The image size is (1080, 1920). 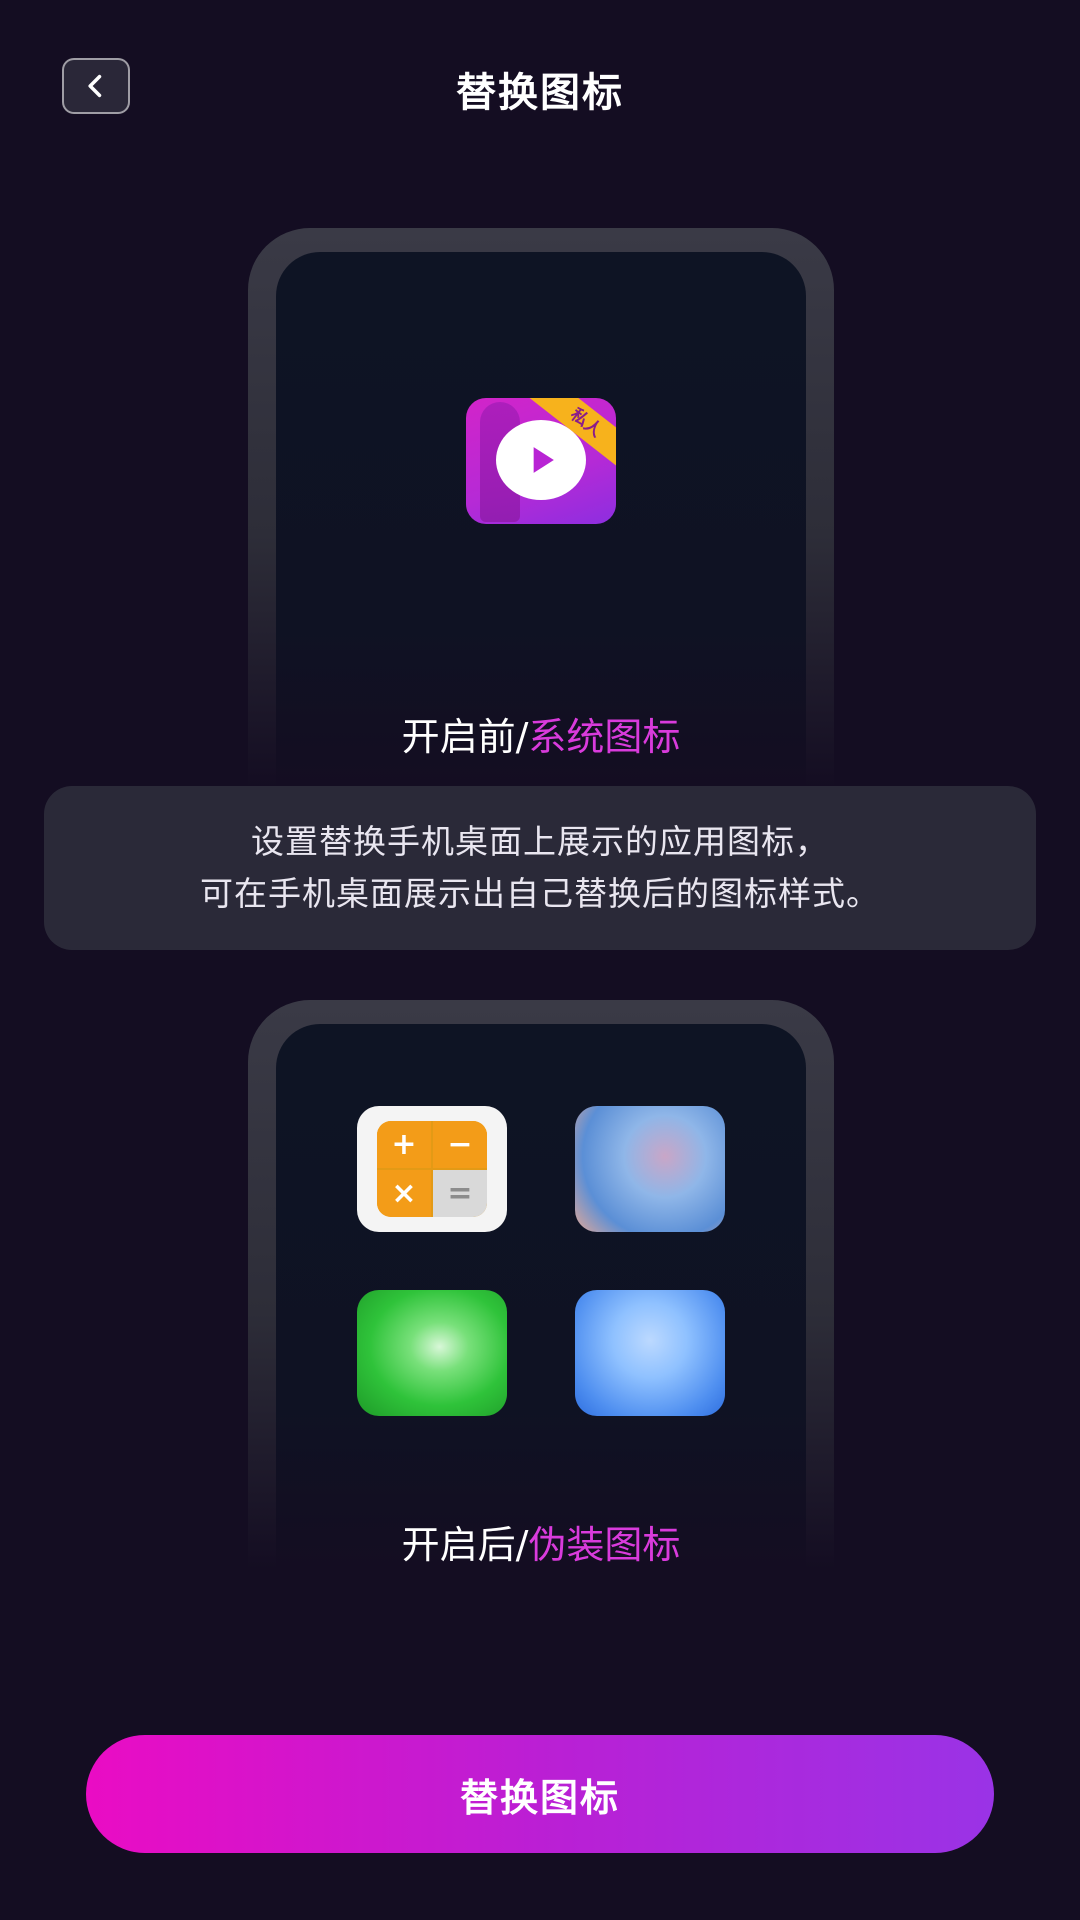 What do you see at coordinates (541, 1297) in the screenshot?
I see `phone-screen-after: 开启后/伪装图标` at bounding box center [541, 1297].